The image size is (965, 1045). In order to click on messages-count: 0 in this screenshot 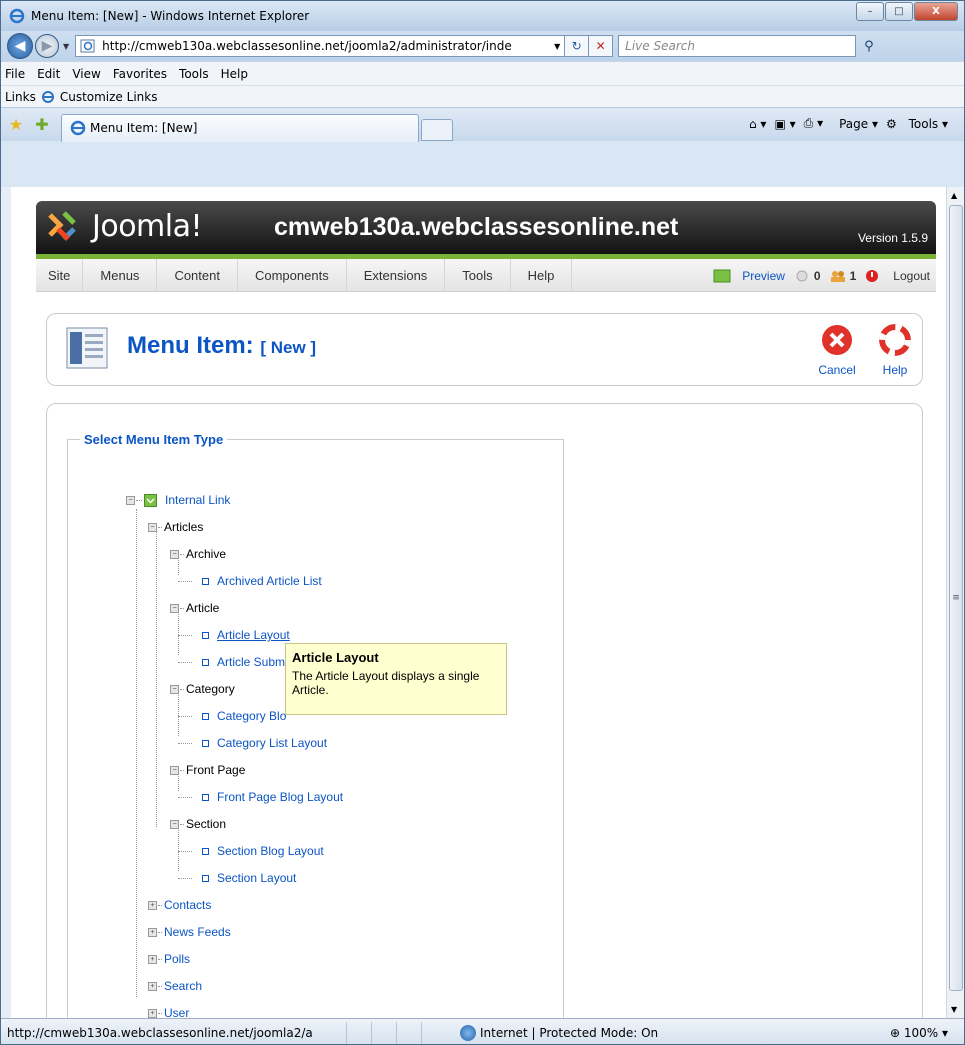, I will do `click(807, 276)`.